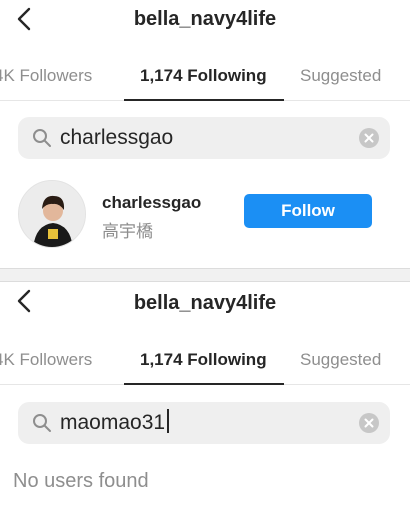 This screenshot has width=410, height=531. Describe the element at coordinates (152, 202) in the screenshot. I see `result-username: charlessgao` at that location.